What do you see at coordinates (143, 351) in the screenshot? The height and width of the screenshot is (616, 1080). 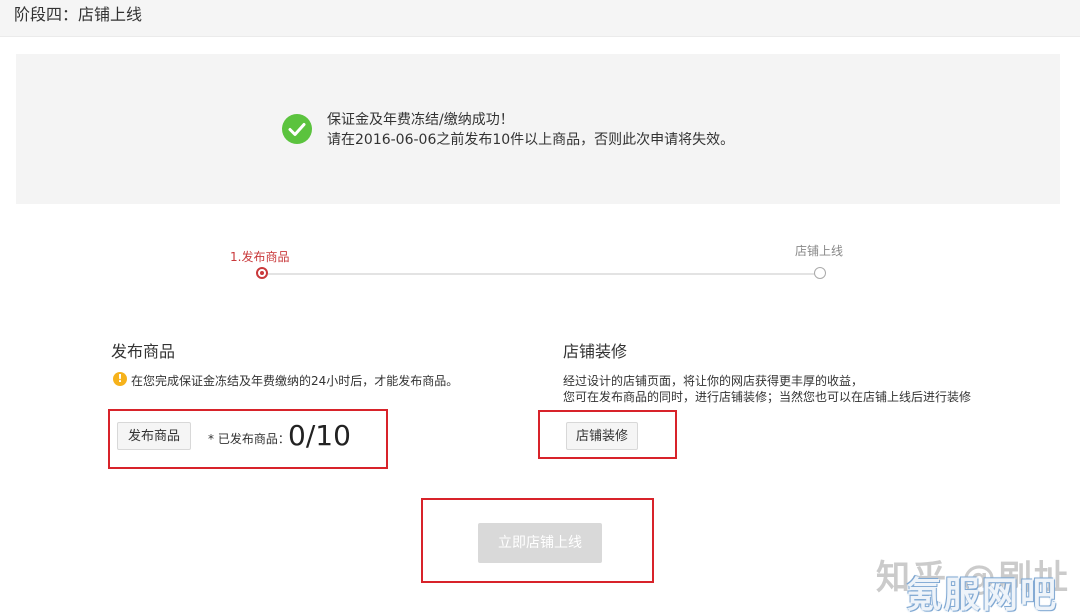 I see `publish-section-title: 发布商品` at bounding box center [143, 351].